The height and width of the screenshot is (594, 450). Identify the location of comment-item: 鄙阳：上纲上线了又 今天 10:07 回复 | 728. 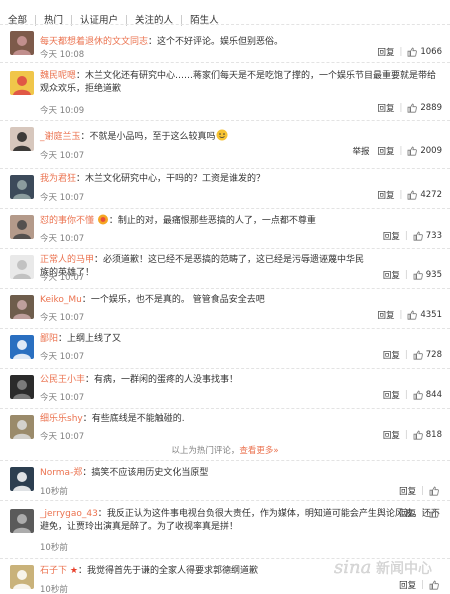
(225, 348).